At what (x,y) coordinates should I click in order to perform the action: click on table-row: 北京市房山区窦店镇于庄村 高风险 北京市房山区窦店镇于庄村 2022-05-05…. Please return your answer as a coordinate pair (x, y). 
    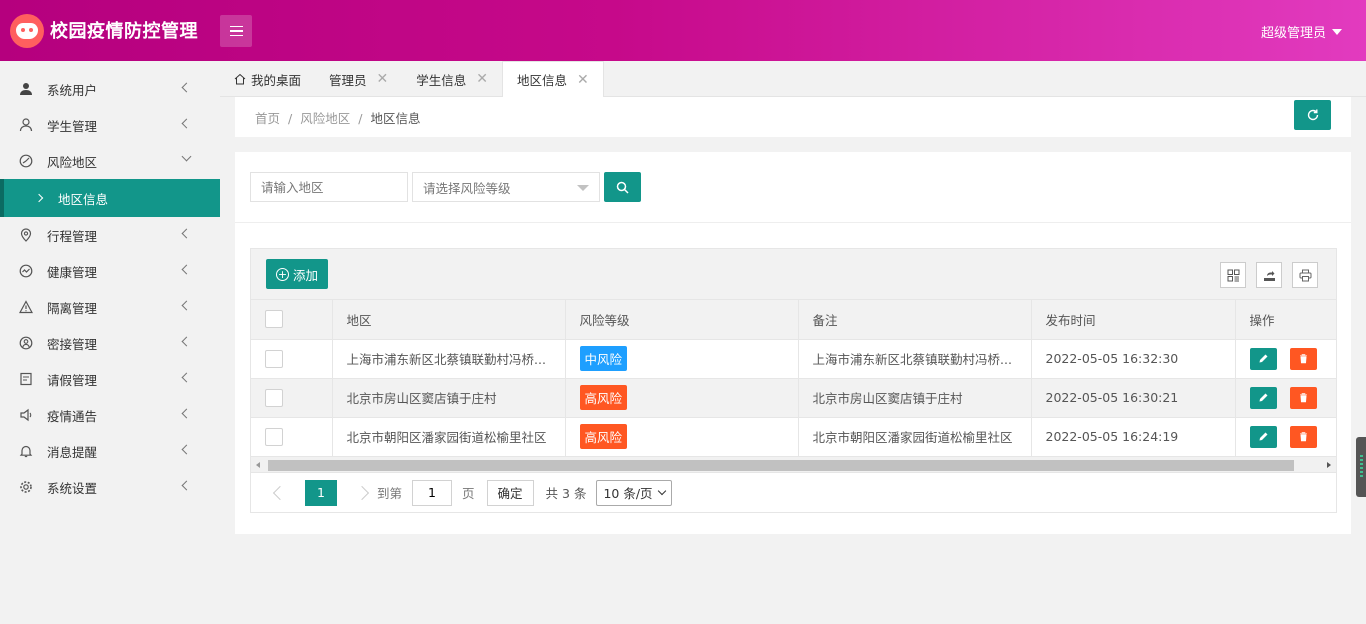
    Looking at the image, I should click on (794, 398).